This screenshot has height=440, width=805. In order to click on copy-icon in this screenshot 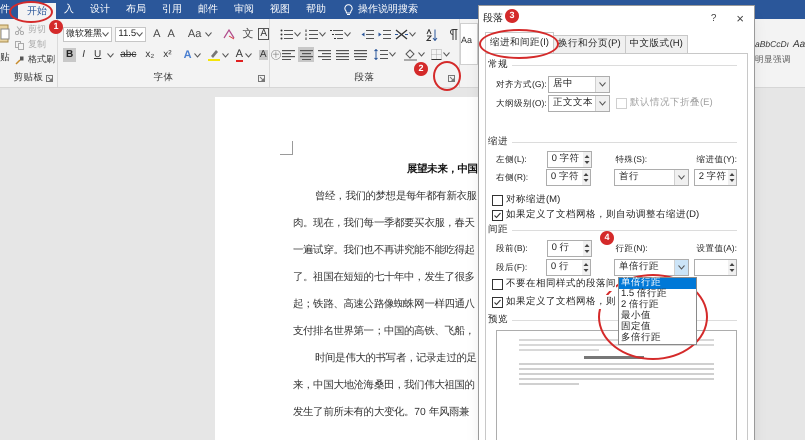, I will do `click(19, 45)`.